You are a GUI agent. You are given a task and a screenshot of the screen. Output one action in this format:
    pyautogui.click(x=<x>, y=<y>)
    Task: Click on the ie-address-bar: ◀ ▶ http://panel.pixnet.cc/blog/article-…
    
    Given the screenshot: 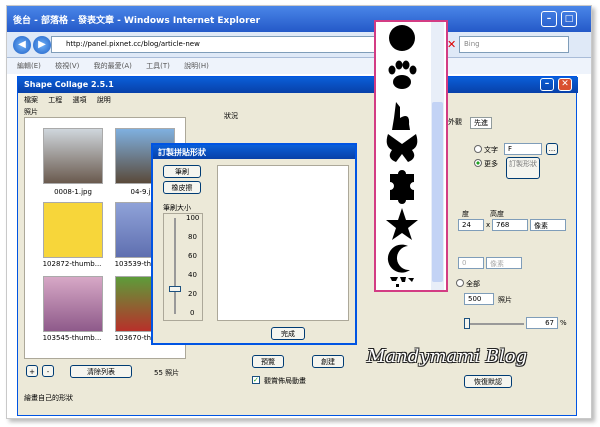 What is the action you would take?
    pyautogui.click(x=299, y=45)
    